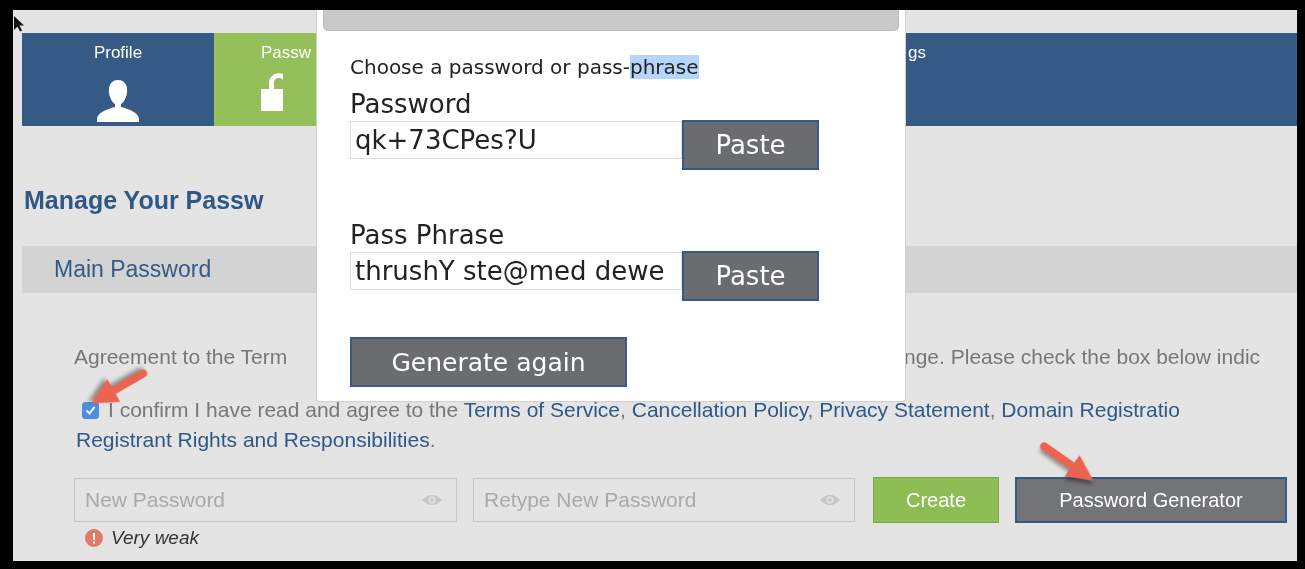 The height and width of the screenshot is (569, 1305). I want to click on lock-icon, so click(272, 91).